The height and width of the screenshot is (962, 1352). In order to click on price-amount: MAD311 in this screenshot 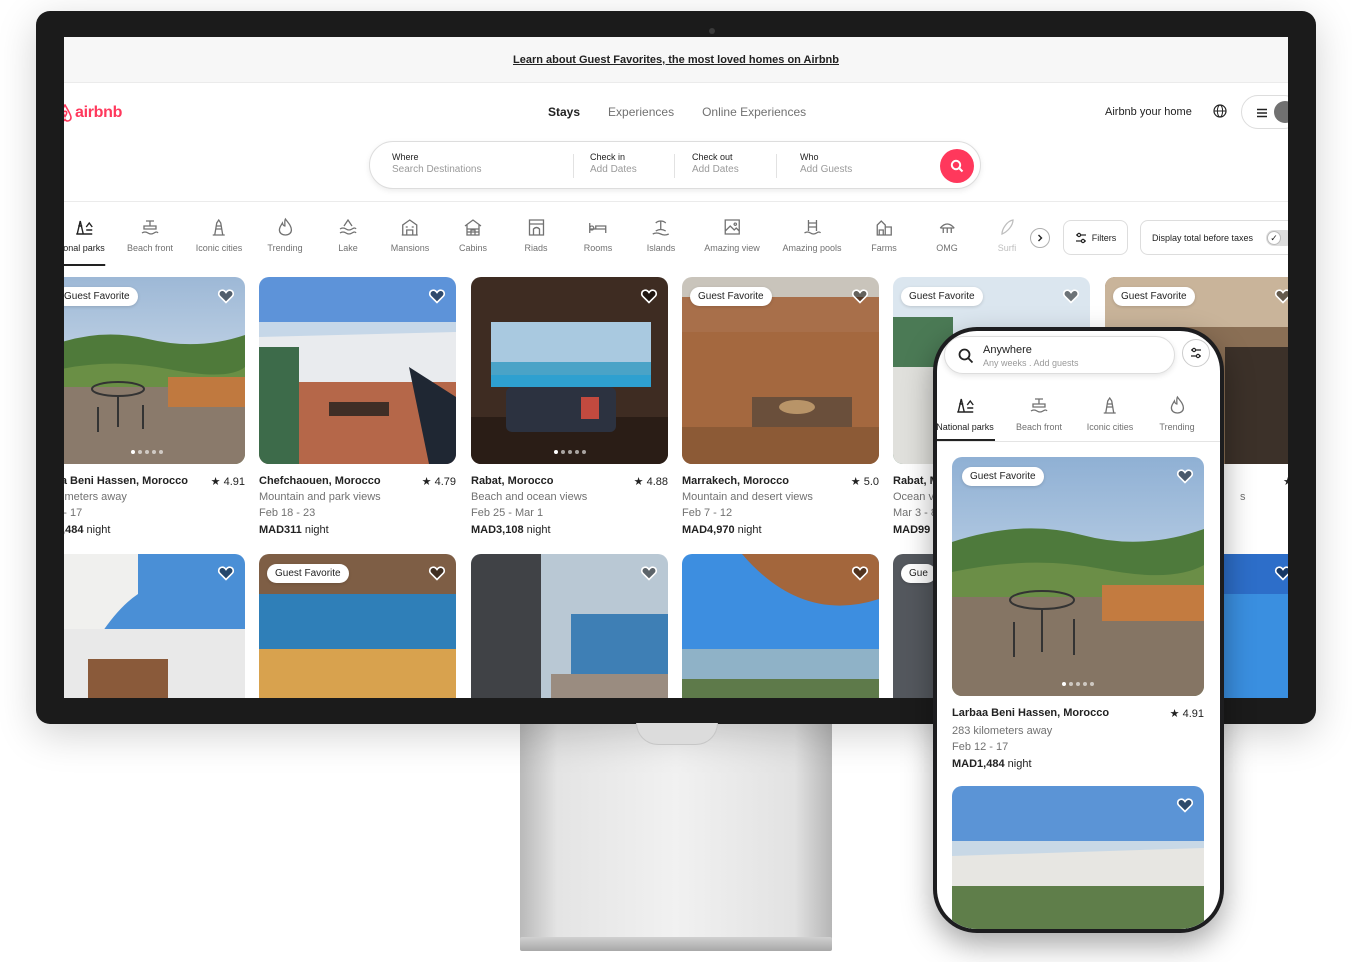, I will do `click(280, 530)`.